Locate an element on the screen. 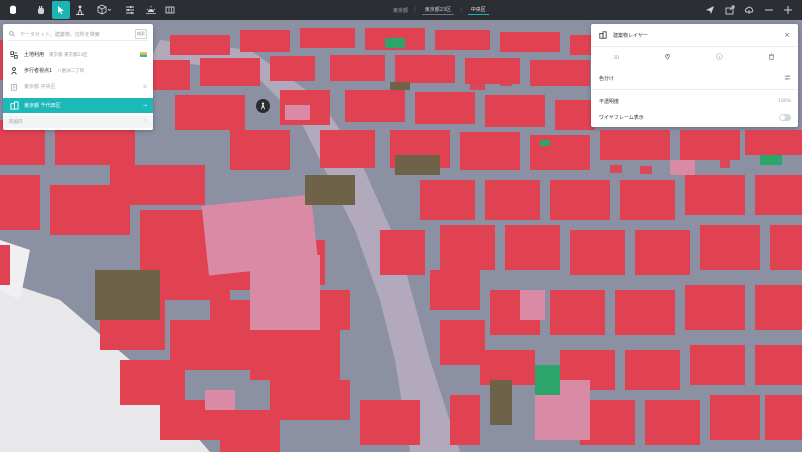  color-row: 色分け is located at coordinates (695, 78).